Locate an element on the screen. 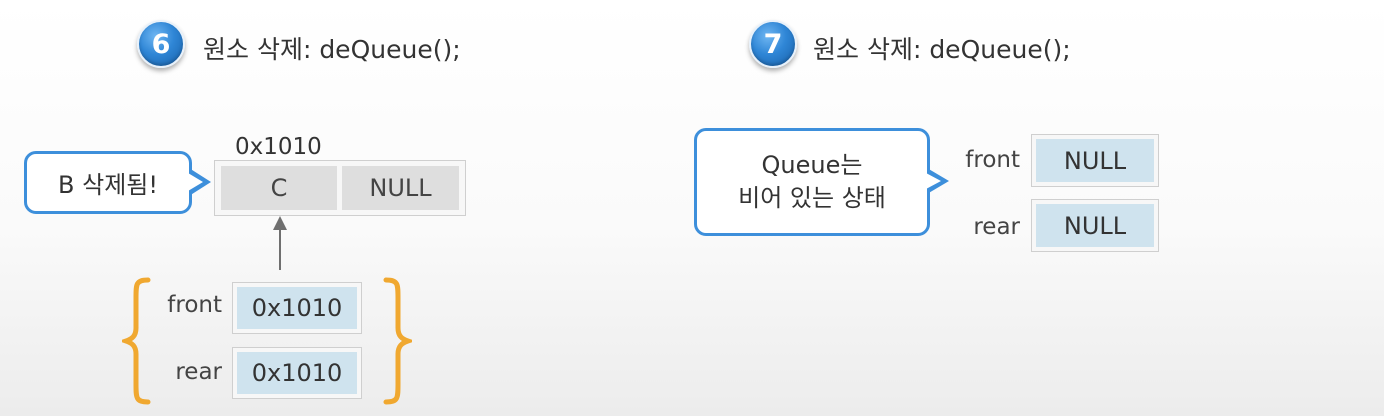 This screenshot has width=1384, height=416. step-6-title: 원소 삭제: deQueue(); is located at coordinates (332, 49).